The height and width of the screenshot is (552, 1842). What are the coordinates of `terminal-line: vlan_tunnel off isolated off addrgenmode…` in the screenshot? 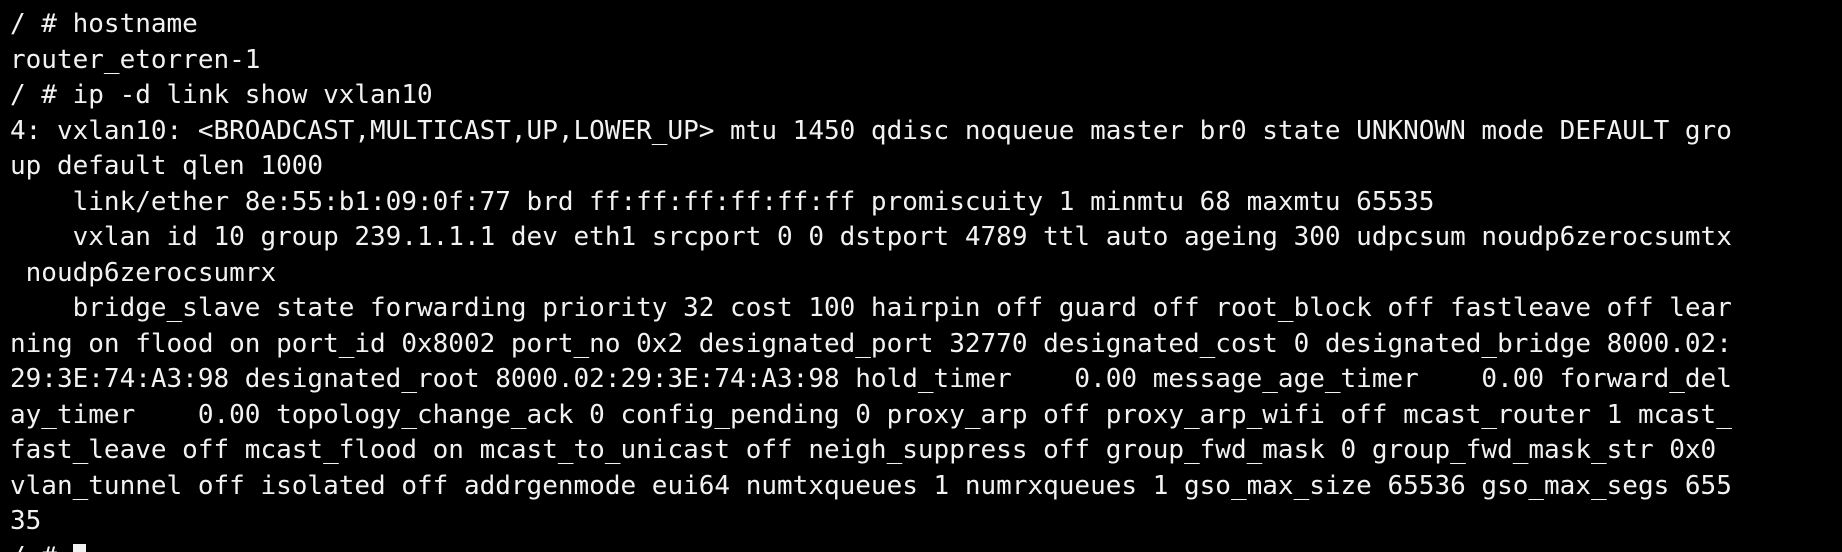 It's located at (871, 485).